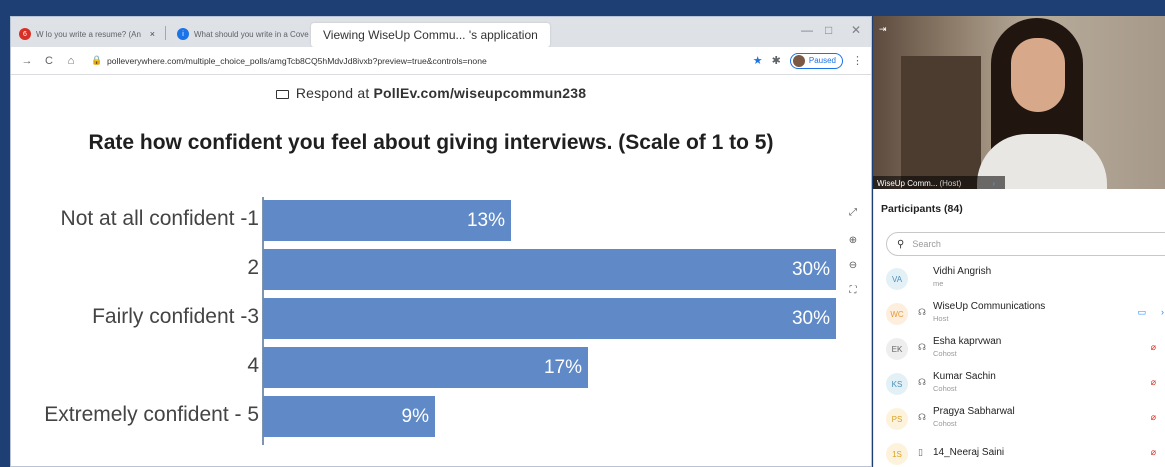 The width and height of the screenshot is (1165, 467). Describe the element at coordinates (857, 60) in the screenshot. I see `menu-kebab-icon: ⋮` at that location.